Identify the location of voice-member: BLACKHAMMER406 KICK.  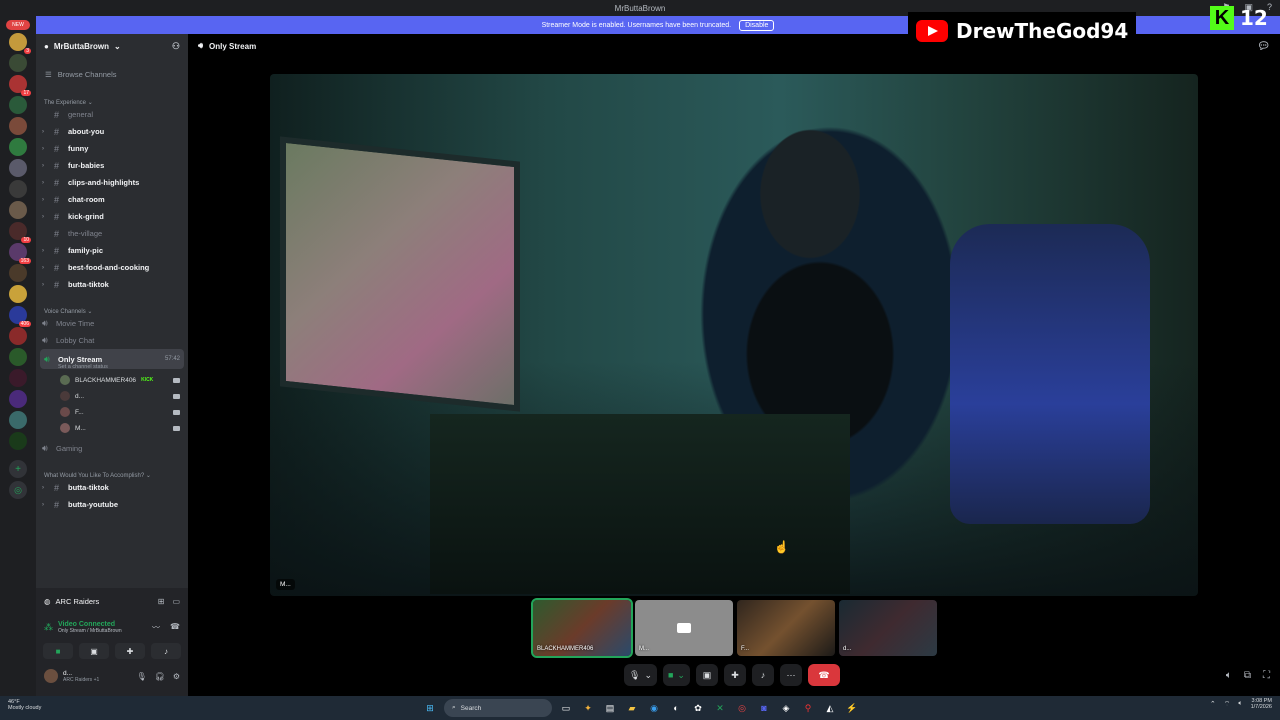
(112, 380).